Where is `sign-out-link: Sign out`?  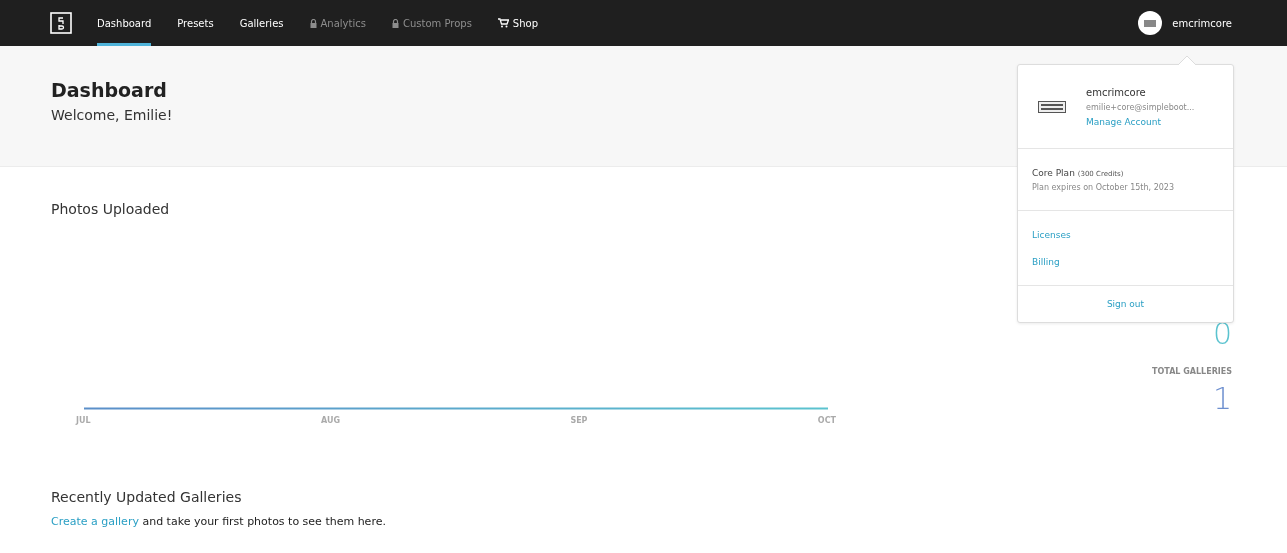 sign-out-link: Sign out is located at coordinates (1125, 304).